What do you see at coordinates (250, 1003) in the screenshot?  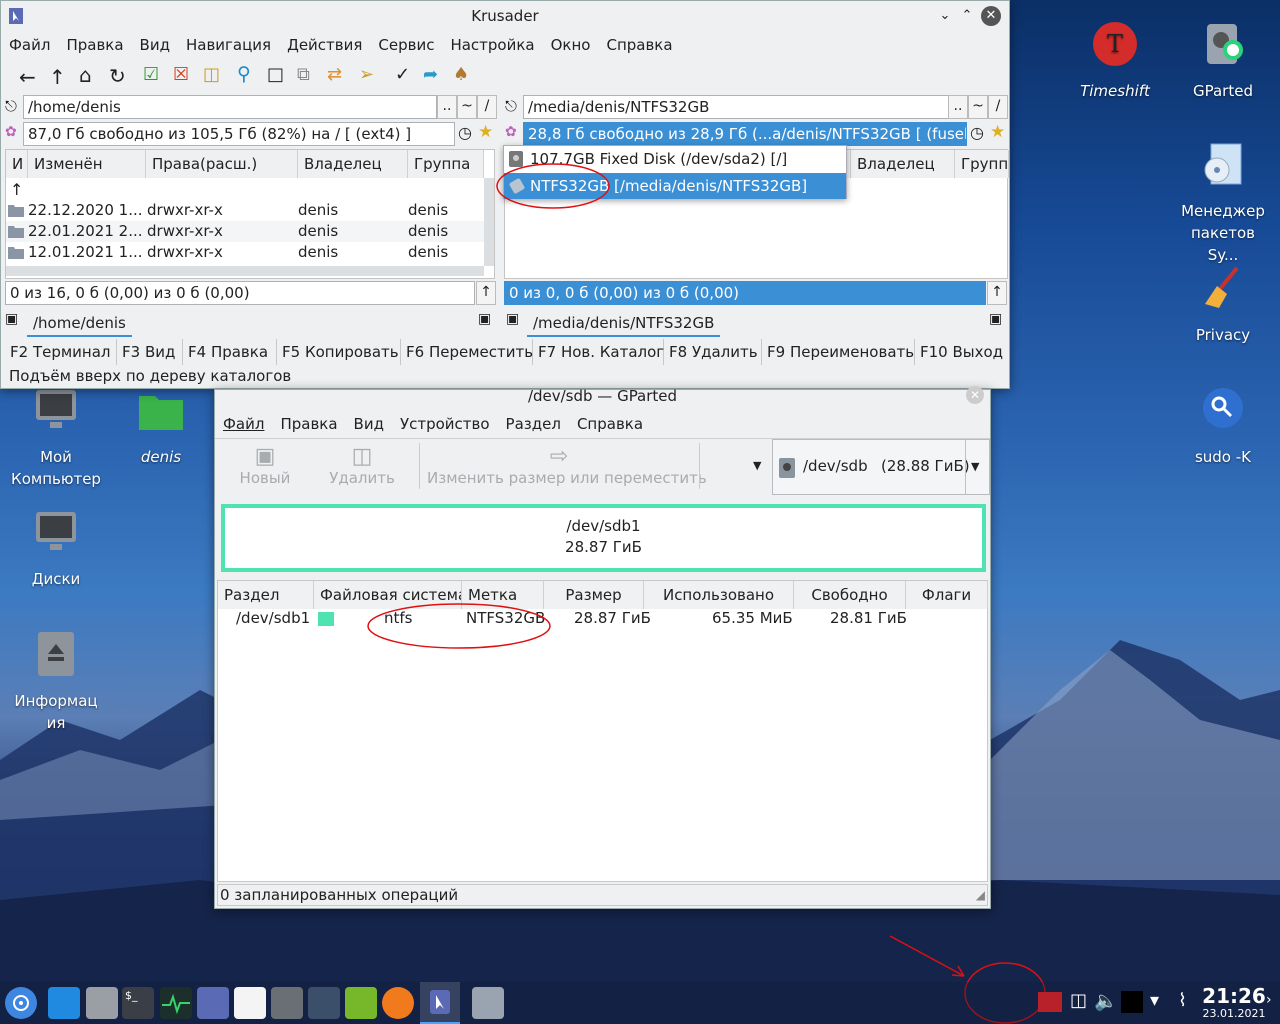 I see `text-editor-icon` at bounding box center [250, 1003].